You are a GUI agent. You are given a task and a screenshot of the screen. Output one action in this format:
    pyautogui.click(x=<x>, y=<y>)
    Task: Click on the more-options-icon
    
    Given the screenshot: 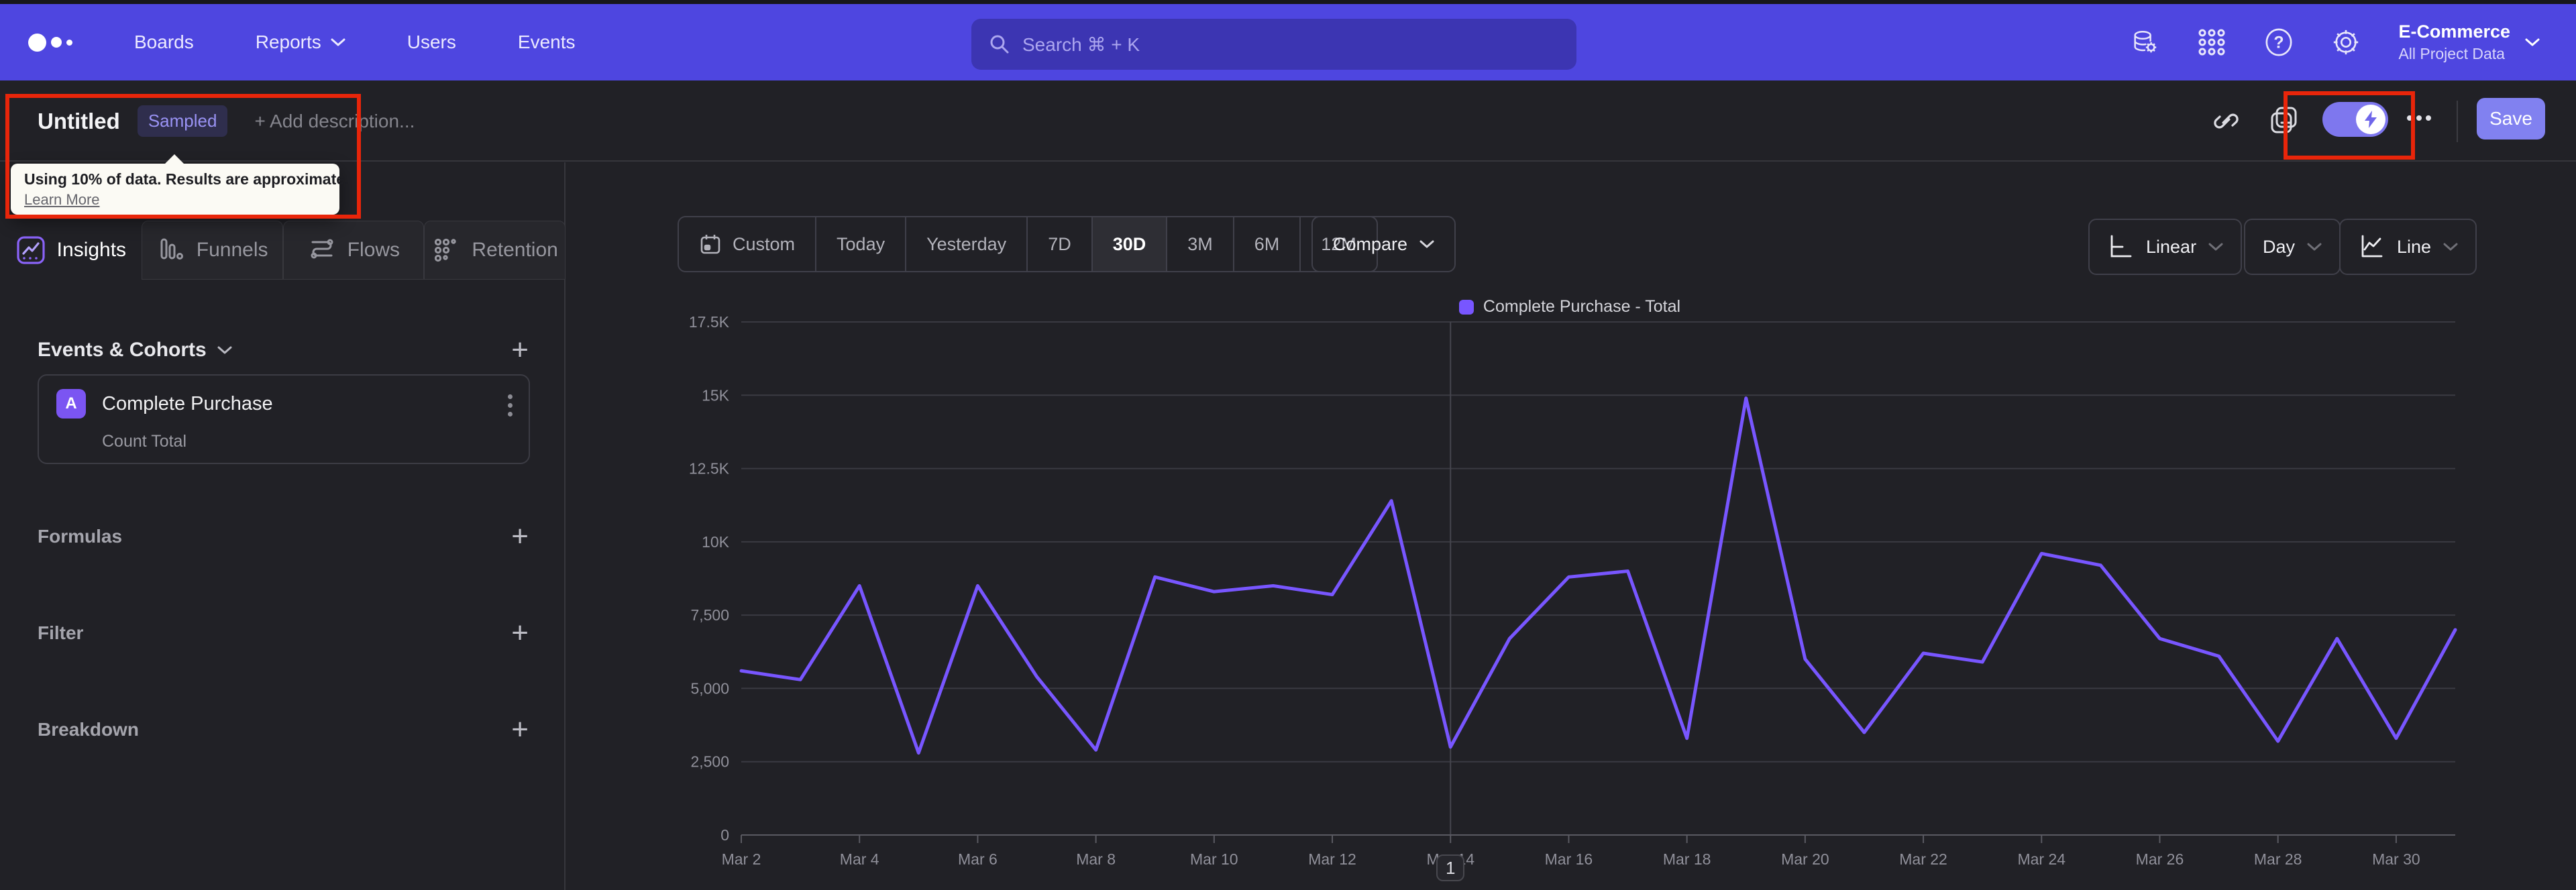 What is the action you would take?
    pyautogui.click(x=2419, y=118)
    